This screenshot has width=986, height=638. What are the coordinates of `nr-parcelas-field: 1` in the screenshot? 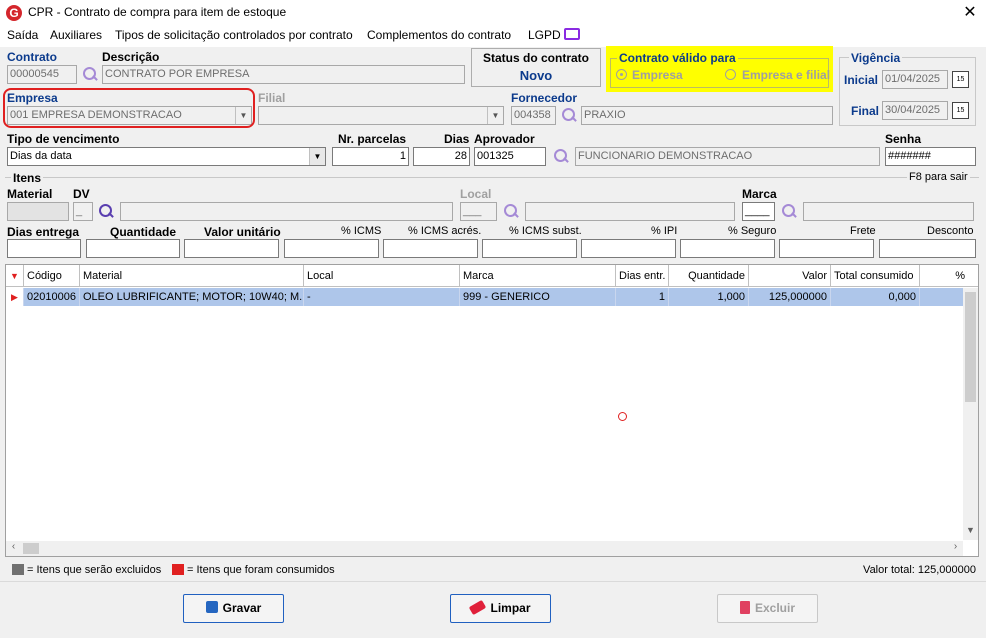 It's located at (370, 156).